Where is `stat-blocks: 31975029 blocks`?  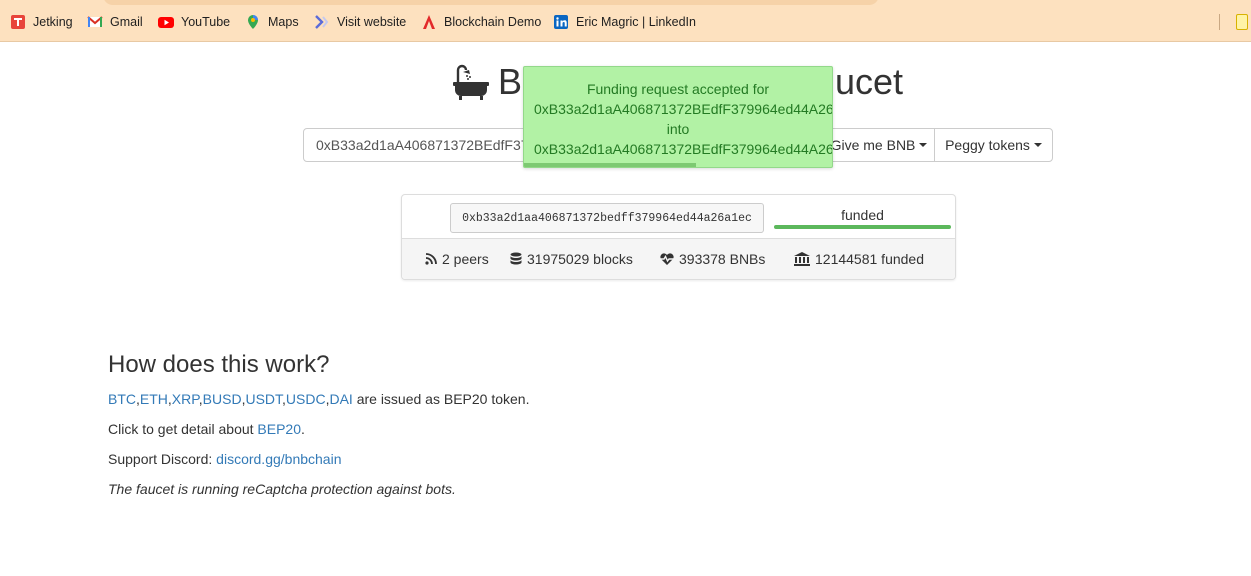
stat-blocks: 31975029 blocks is located at coordinates (571, 259).